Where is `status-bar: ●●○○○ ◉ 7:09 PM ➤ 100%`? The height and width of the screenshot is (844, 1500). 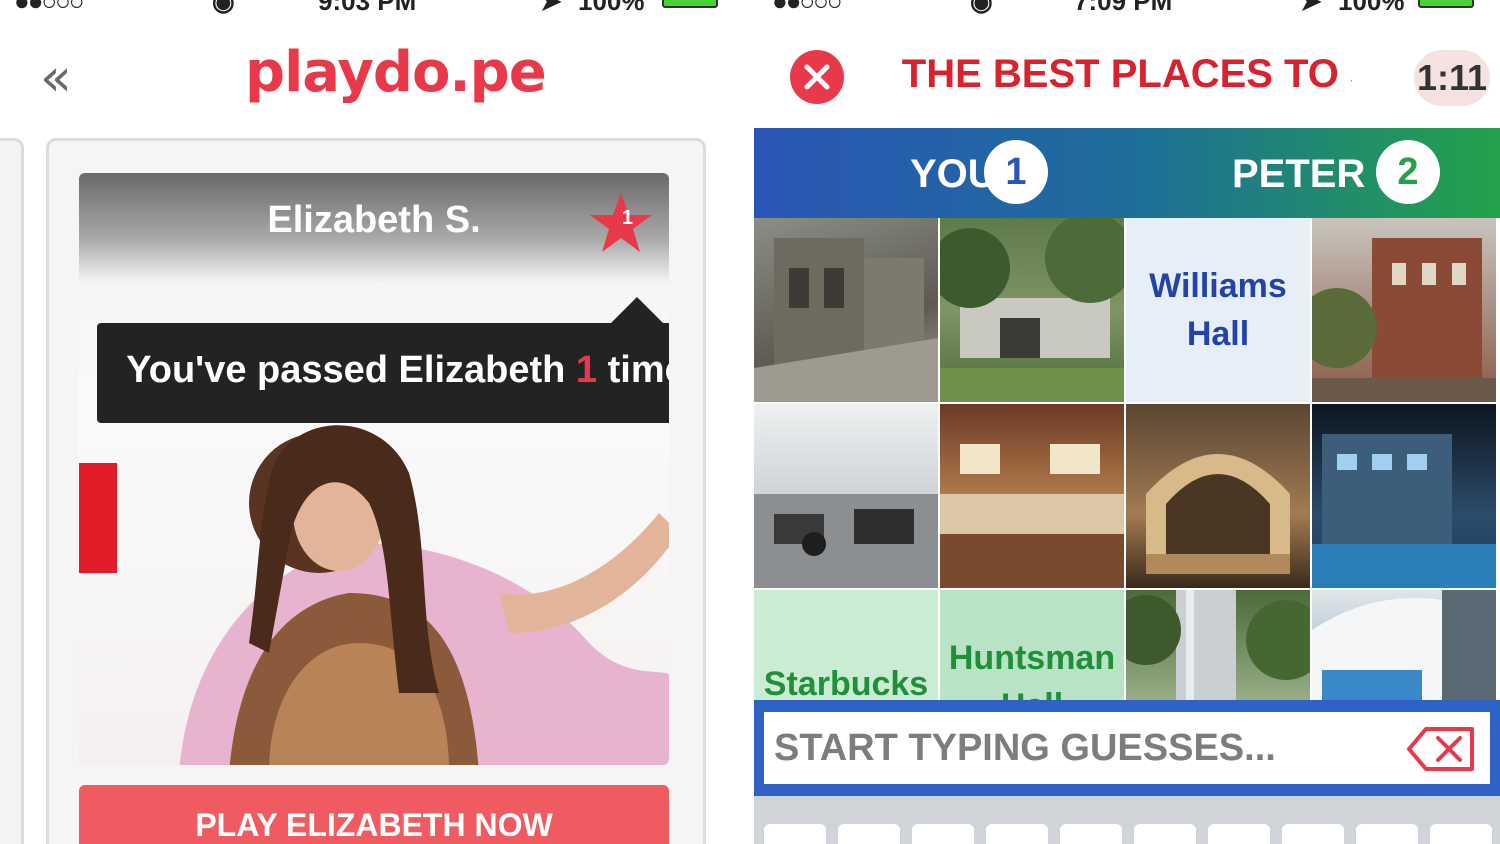 status-bar: ●●○○○ ◉ 7:09 PM ➤ 100% is located at coordinates (1124, 8).